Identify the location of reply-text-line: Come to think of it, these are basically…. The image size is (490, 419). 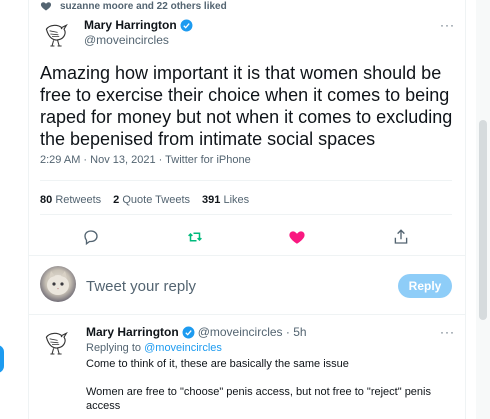
(217, 364).